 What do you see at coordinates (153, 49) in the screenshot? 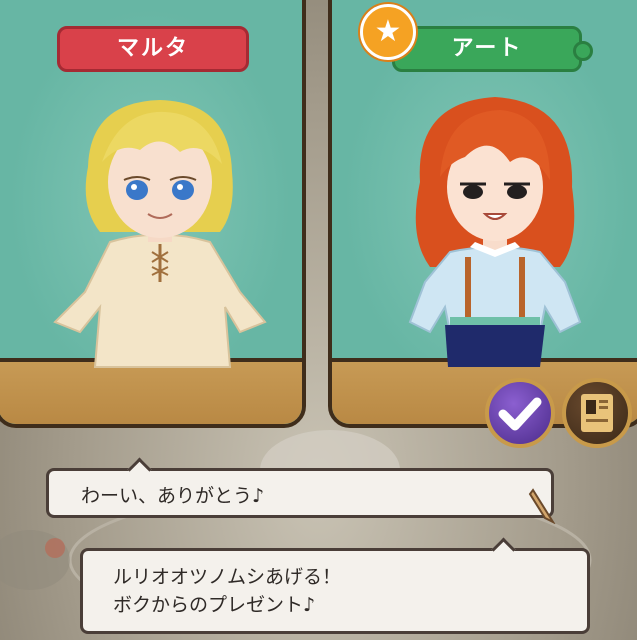
I see `left-character-name-tag: マルタ` at bounding box center [153, 49].